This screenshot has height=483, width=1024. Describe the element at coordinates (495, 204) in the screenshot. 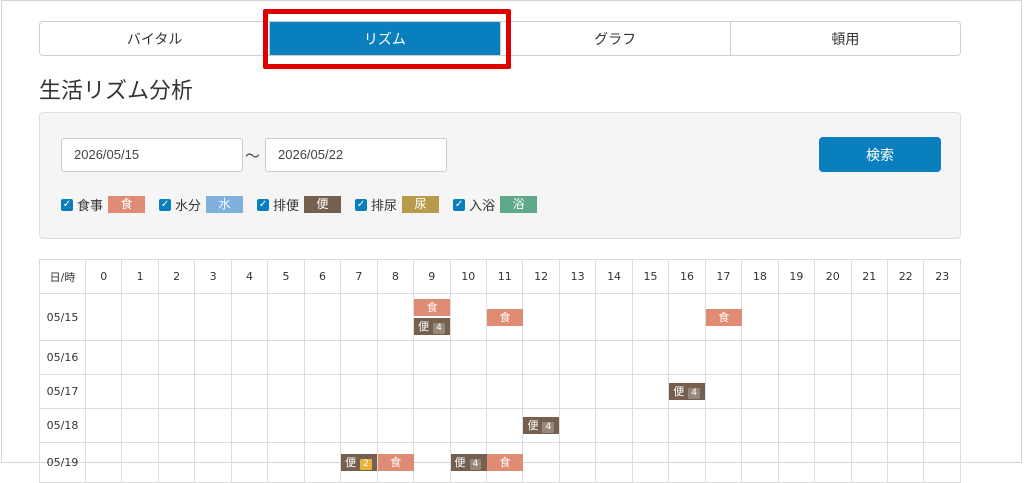

I see `filter-4: ✓ 入浴浴` at that location.